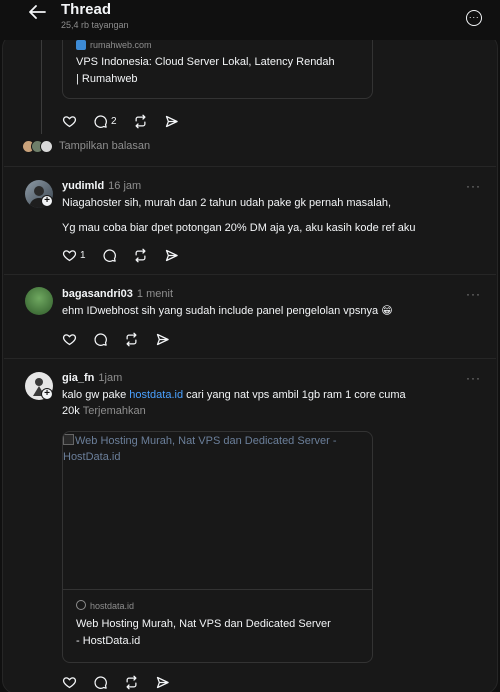  I want to click on view-count: 25,4 rb tayangan, so click(95, 25).